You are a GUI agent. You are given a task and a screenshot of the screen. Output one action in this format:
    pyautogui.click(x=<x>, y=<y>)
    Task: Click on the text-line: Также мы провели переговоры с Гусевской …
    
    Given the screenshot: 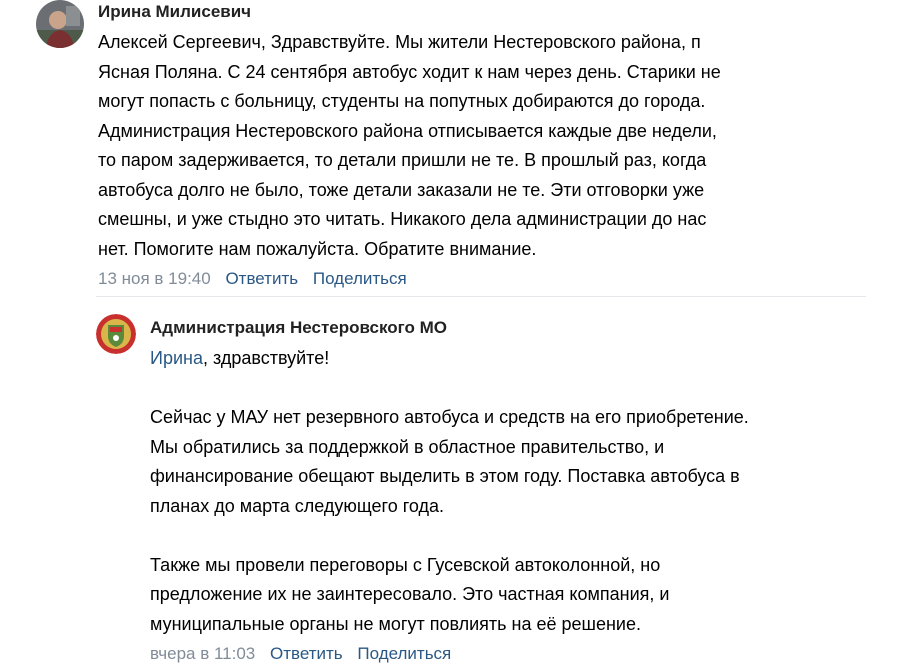 What is the action you would take?
    pyautogui.click(x=405, y=564)
    